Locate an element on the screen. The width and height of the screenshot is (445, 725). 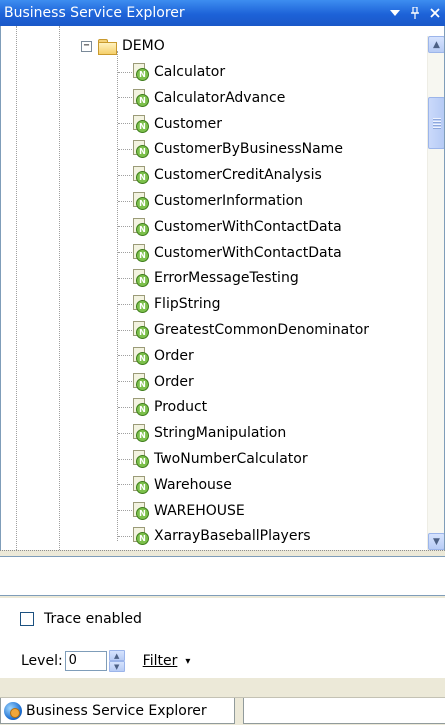
tree-item: N Warehouse is located at coordinates (175, 485).